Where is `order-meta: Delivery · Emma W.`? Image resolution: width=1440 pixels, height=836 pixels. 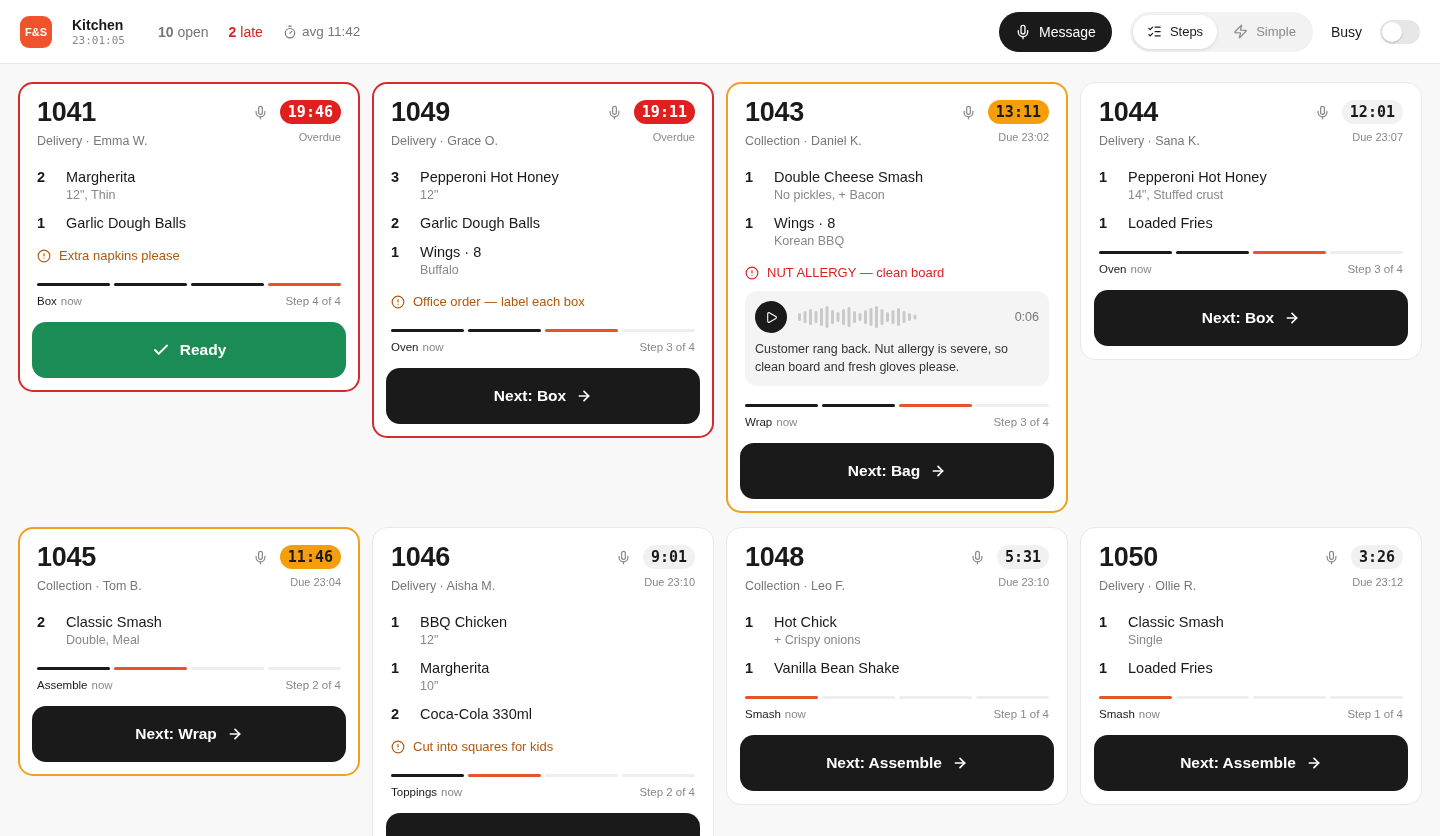
order-meta: Delivery · Emma W. is located at coordinates (92, 141).